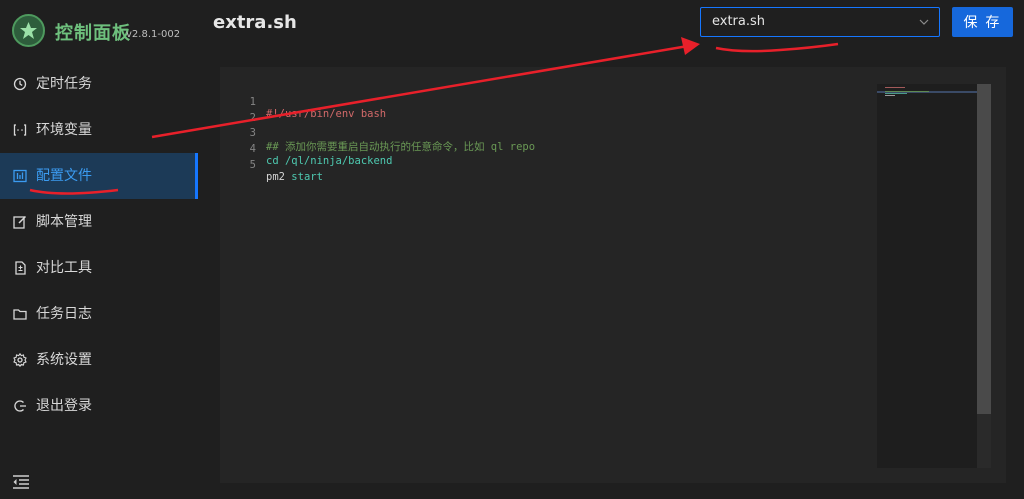 The width and height of the screenshot is (1024, 499). Describe the element at coordinates (20, 360) in the screenshot. I see `gear-icon` at that location.